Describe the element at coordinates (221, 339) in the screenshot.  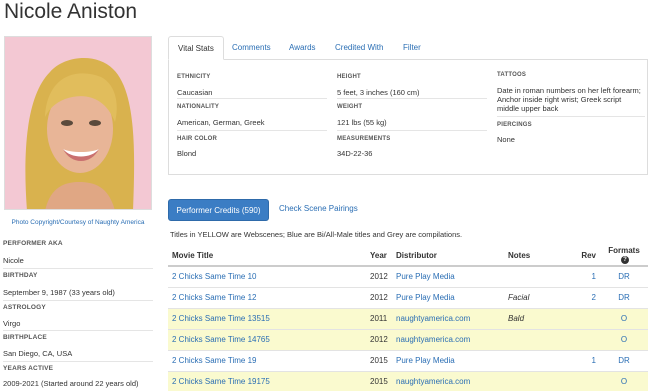
I see `movie-title-link: 2 Chicks Same Time 14765` at that location.